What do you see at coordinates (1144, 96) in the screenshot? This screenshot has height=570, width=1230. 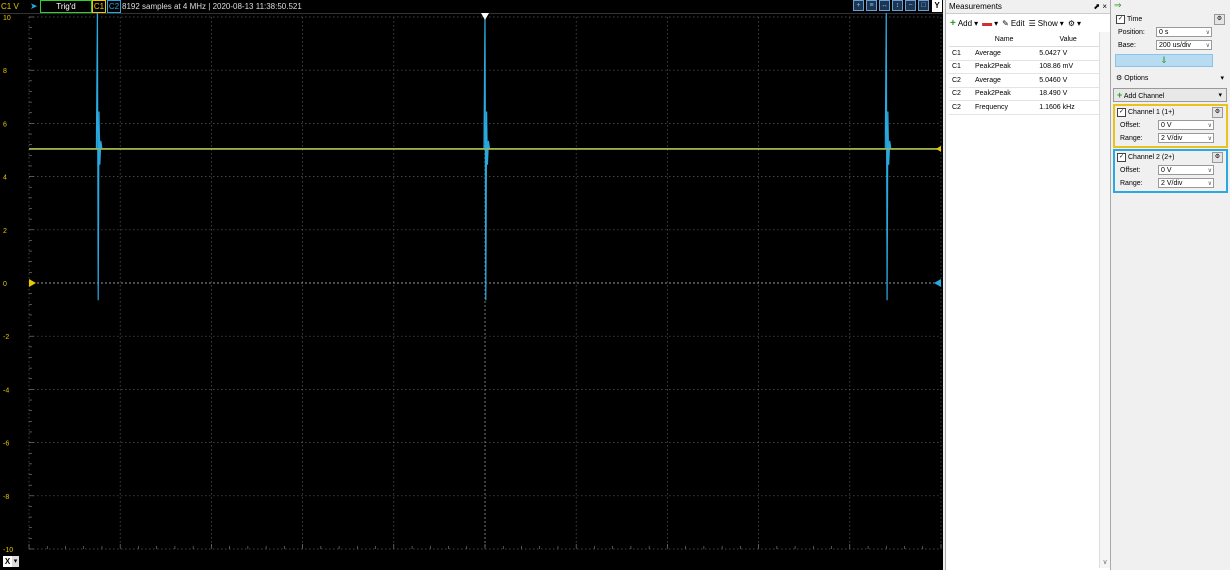 I see `add-channel-label: Add Channel` at bounding box center [1144, 96].